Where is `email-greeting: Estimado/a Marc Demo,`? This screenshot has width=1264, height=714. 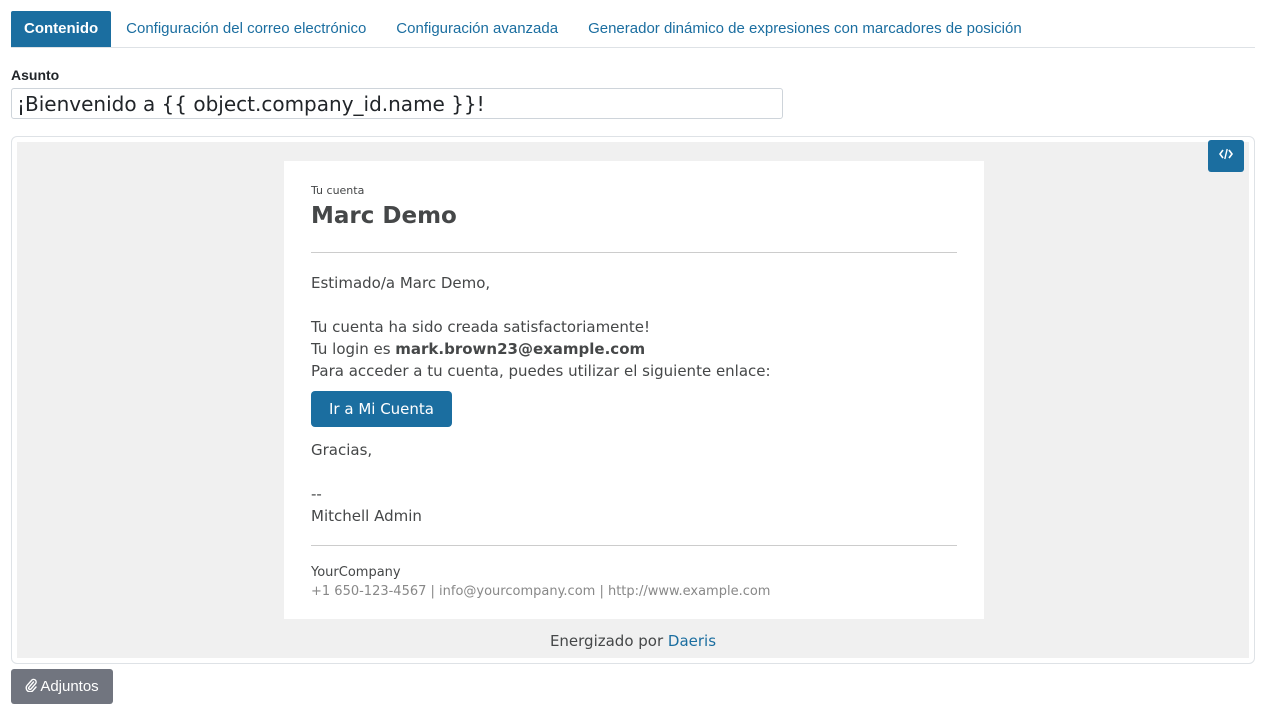 email-greeting: Estimado/a Marc Demo, is located at coordinates (401, 283).